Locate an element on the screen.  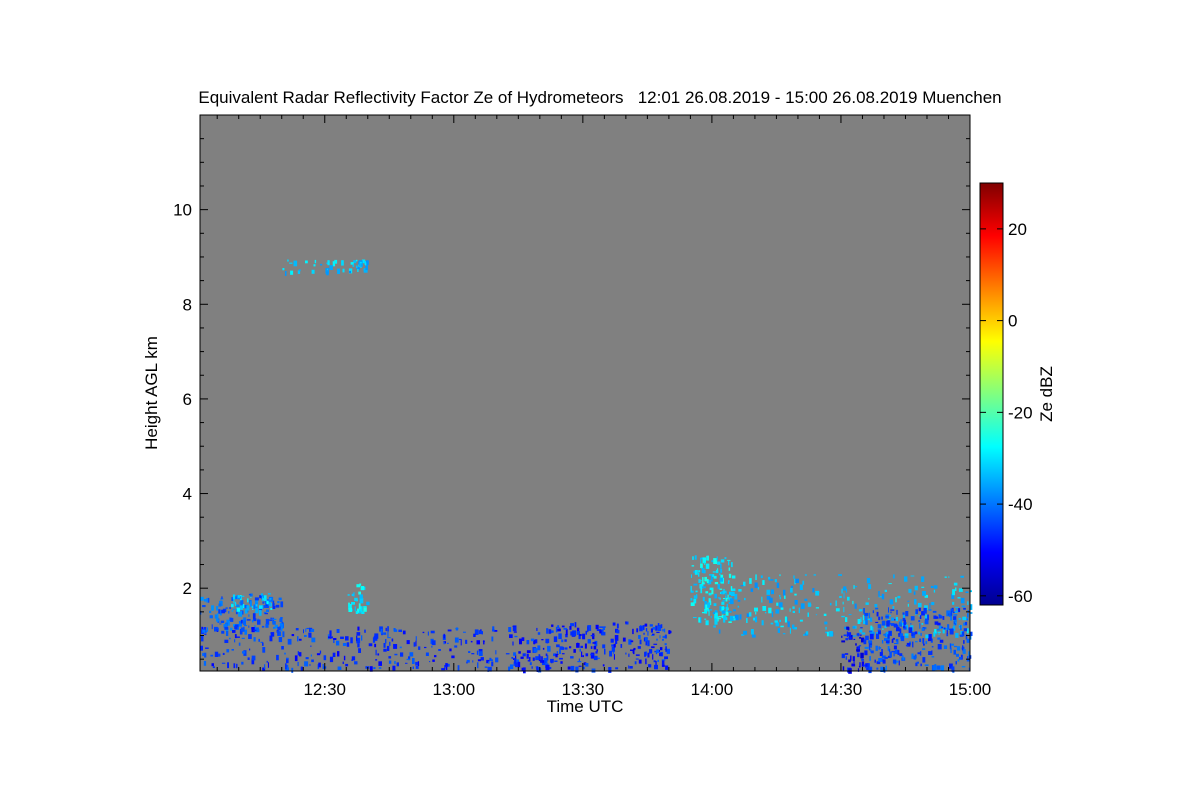
x-tick-label: 14:00 is located at coordinates (712, 689).